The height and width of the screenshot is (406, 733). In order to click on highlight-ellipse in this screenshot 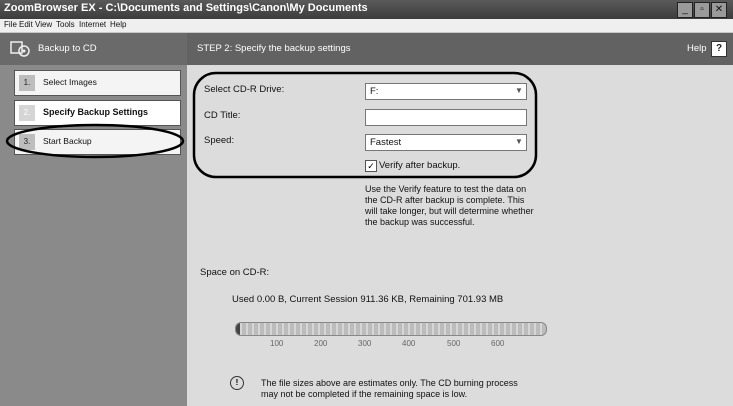, I will do `click(95, 141)`.